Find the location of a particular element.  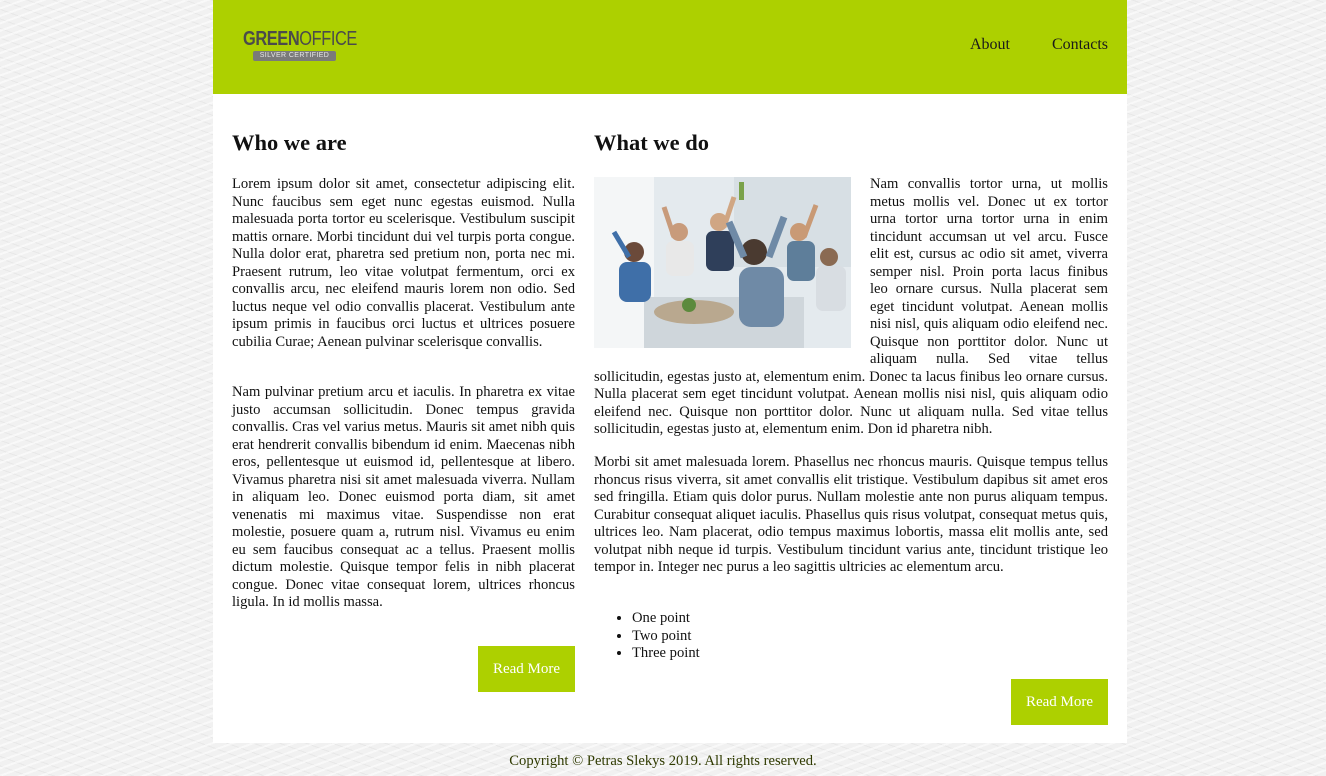

logo: GREENOFFICE SILVER CERTIFIED is located at coordinates (300, 46).